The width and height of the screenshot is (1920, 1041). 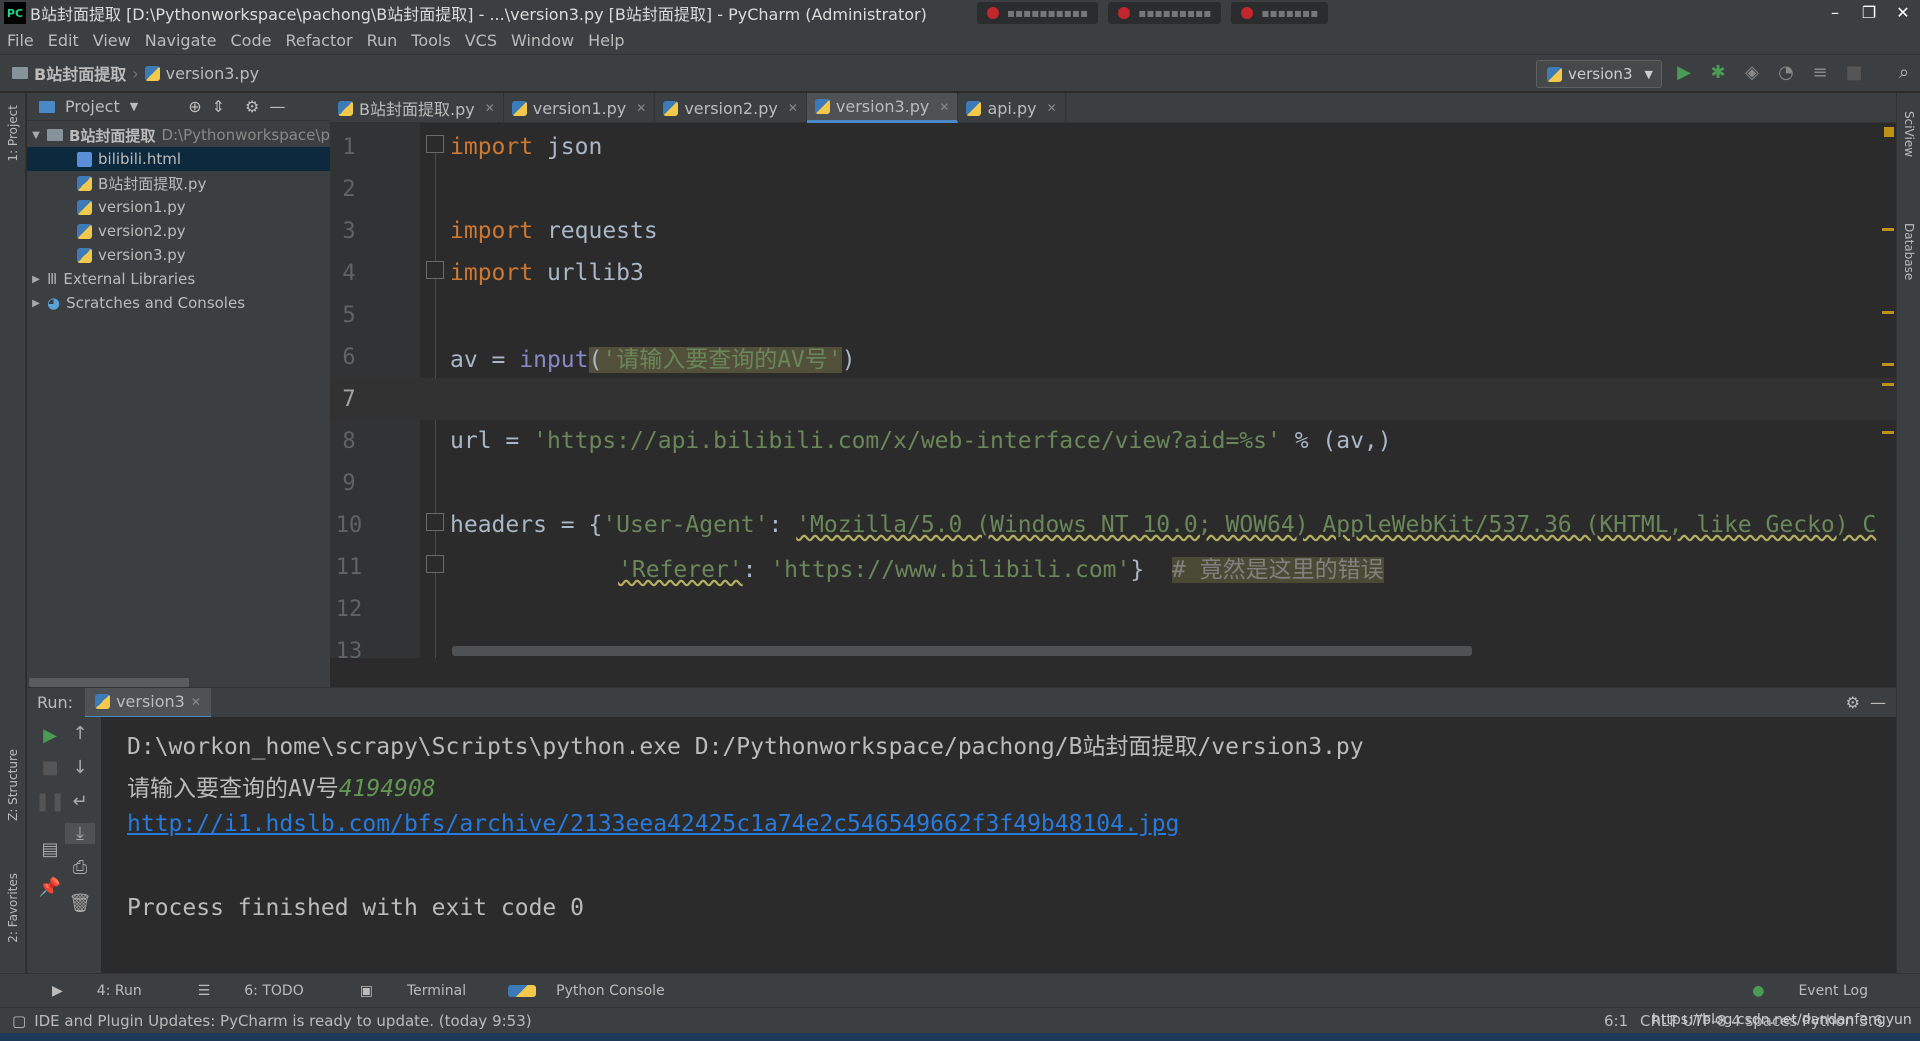 I want to click on run-tool-button: ▶ 4: Run, so click(x=97, y=991).